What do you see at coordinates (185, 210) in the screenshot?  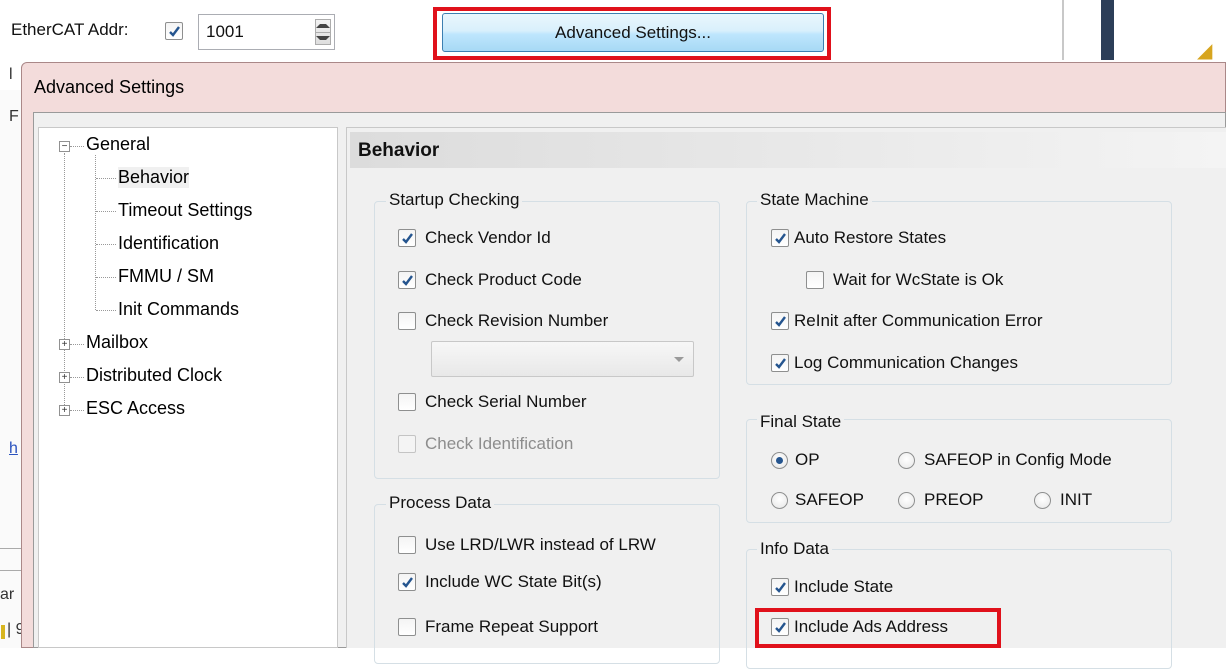 I see `tree-item-timeout-settings: Timeout Settings` at bounding box center [185, 210].